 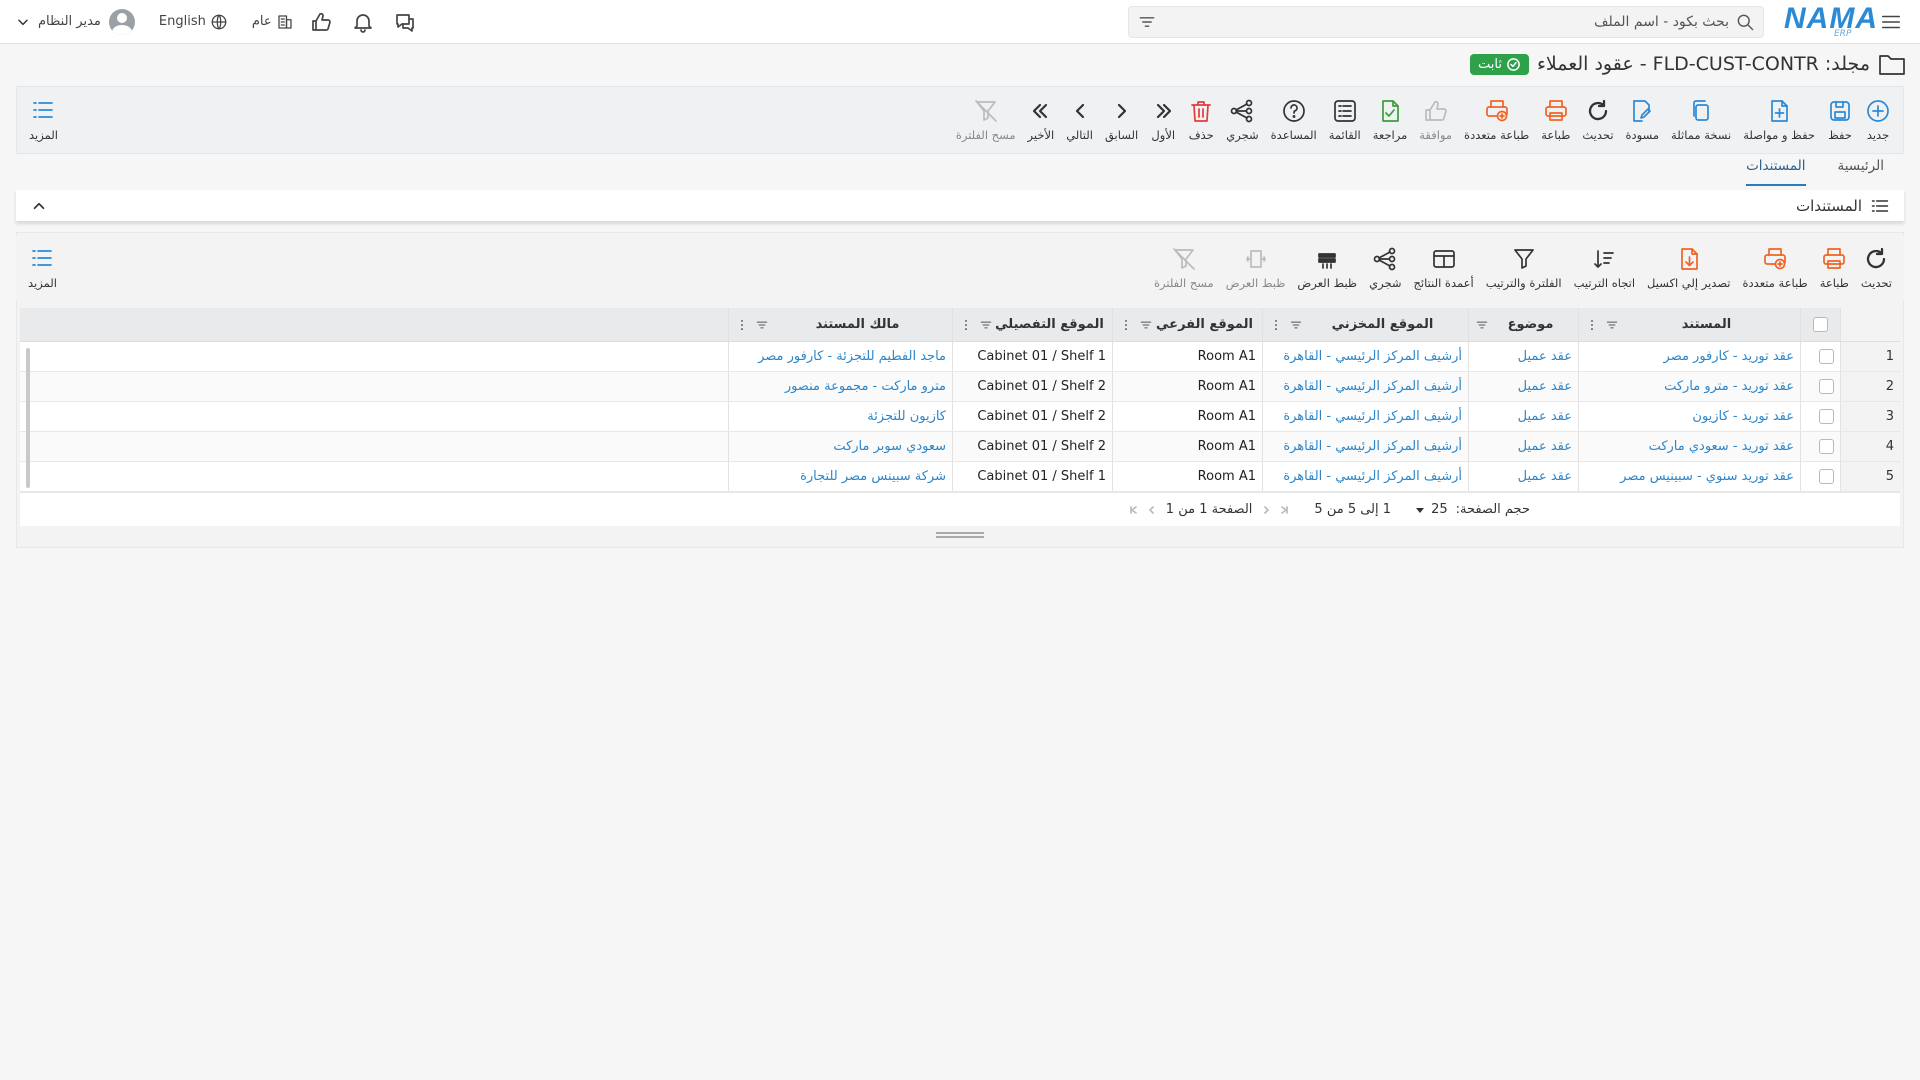 I want to click on more-button: المزيد, so click(x=43, y=120).